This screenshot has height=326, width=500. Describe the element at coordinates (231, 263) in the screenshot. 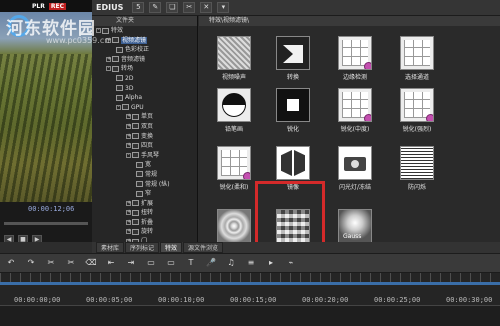

I see `audio-icon: ♫` at that location.